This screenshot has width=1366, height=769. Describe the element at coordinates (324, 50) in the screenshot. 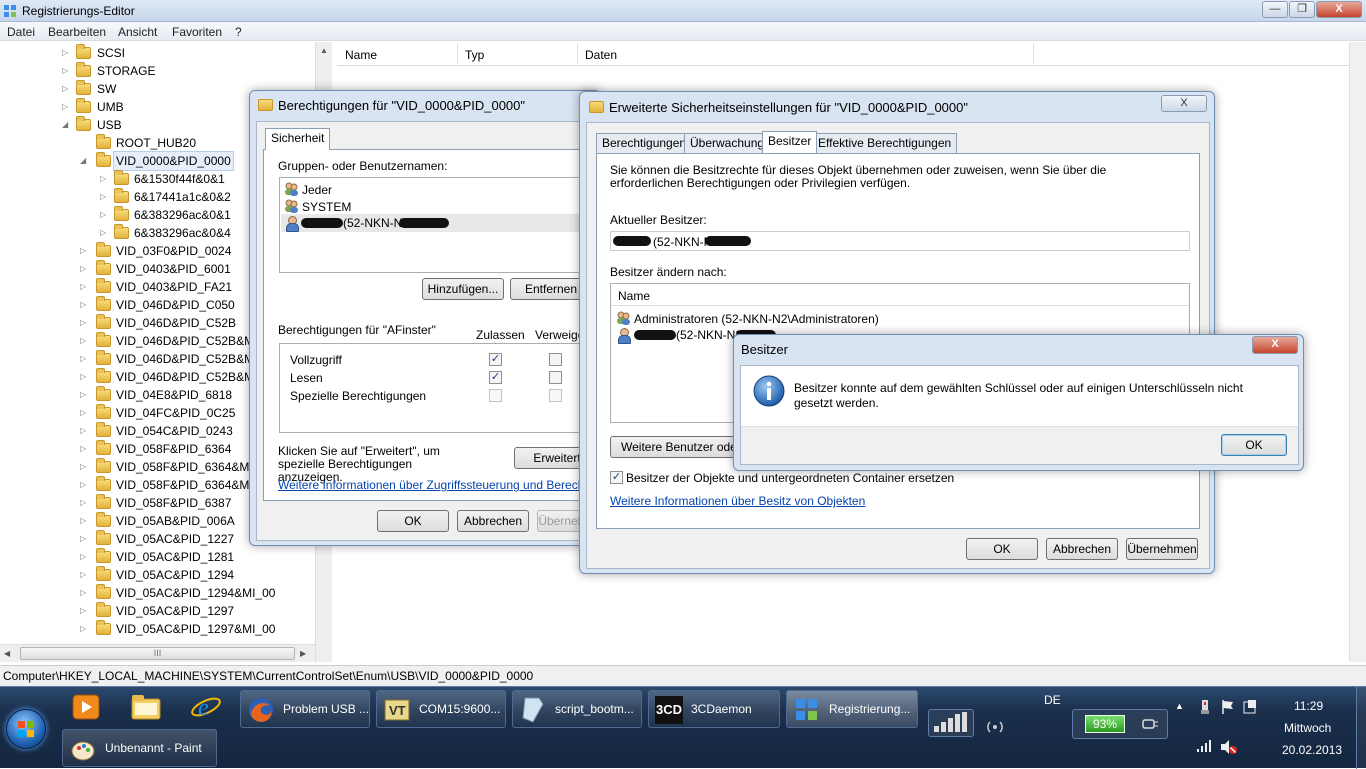

I see `scroll-up-arrow-icon: ▲` at that location.